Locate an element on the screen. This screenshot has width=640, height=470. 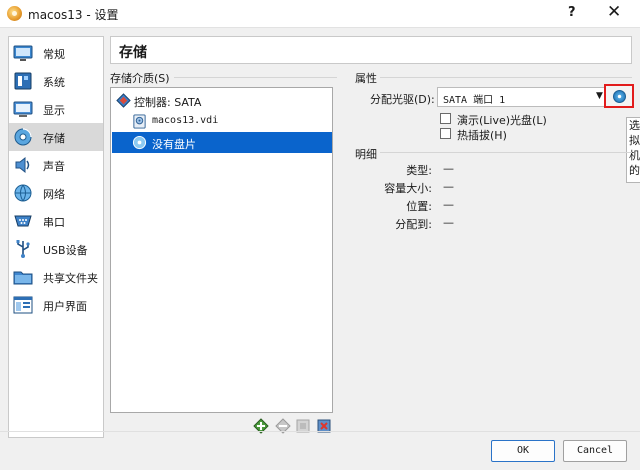
hard-disk-icon is located at coordinates (139, 121).